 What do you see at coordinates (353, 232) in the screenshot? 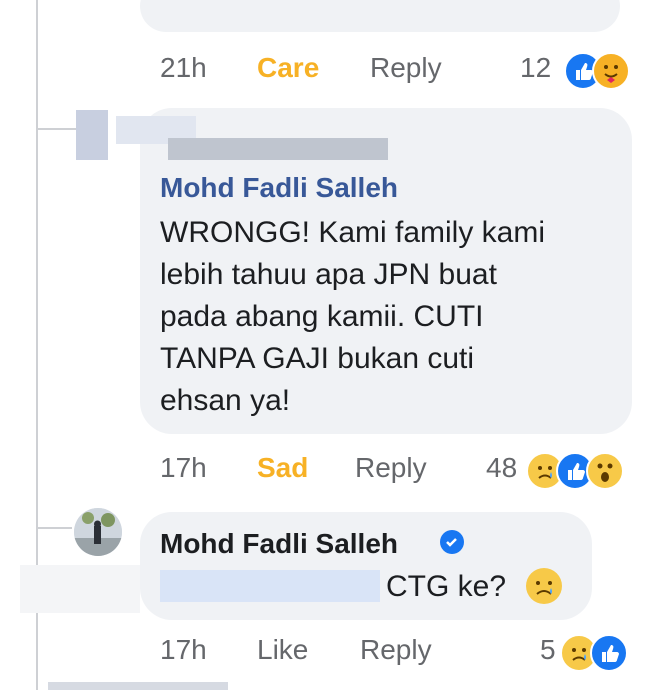
I see `comment2-text-line: WRONGG! Kami family kami` at bounding box center [353, 232].